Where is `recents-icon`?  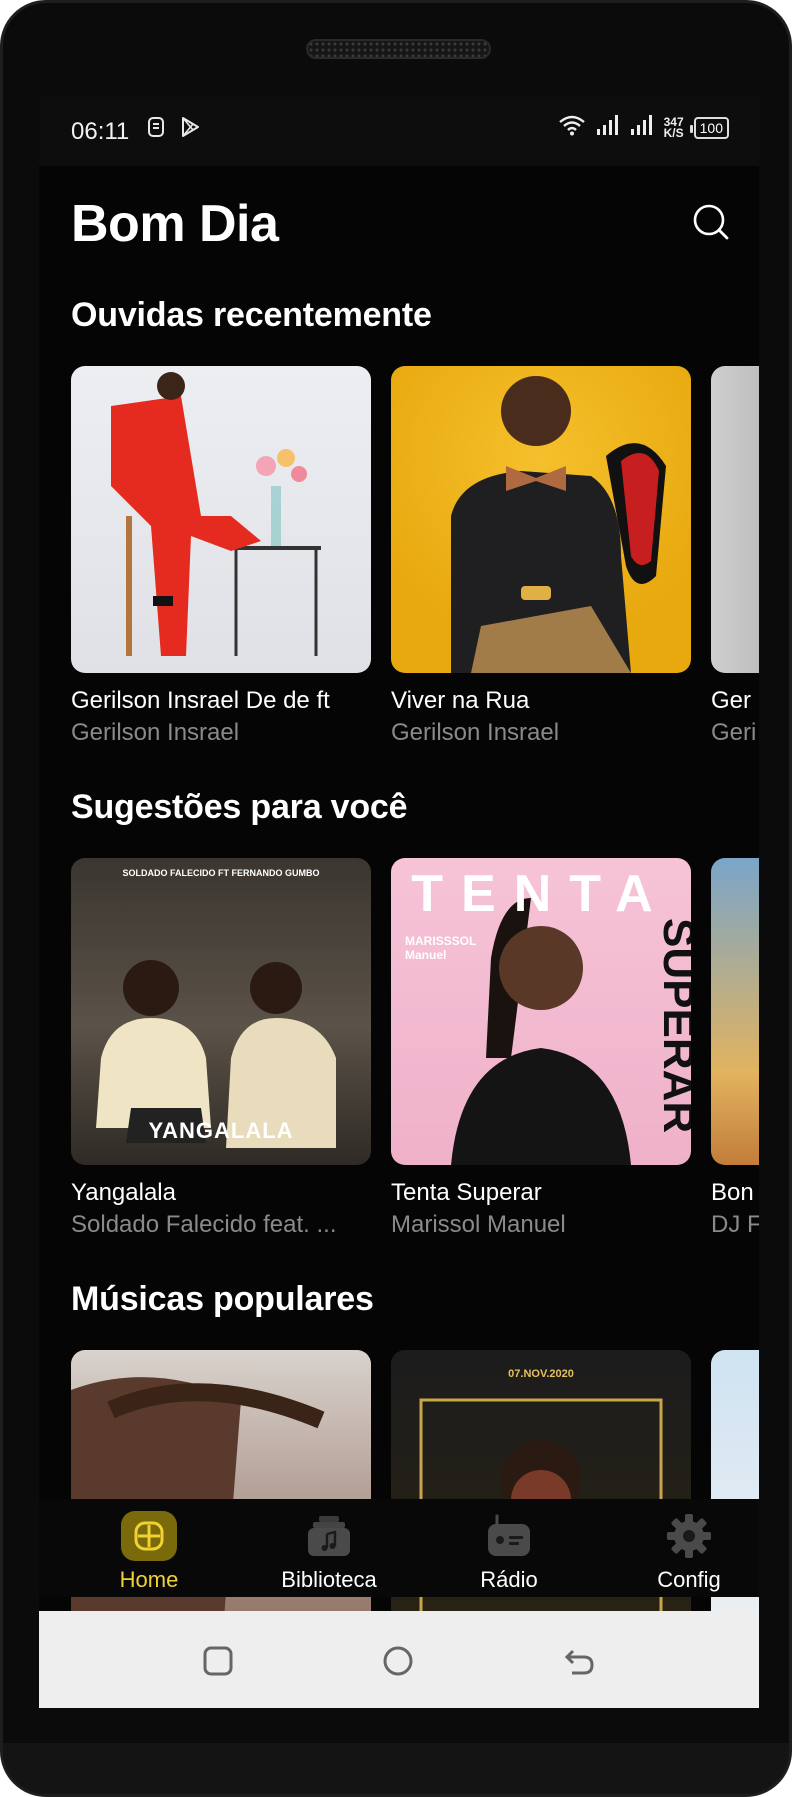
recents-icon is located at coordinates (218, 1661).